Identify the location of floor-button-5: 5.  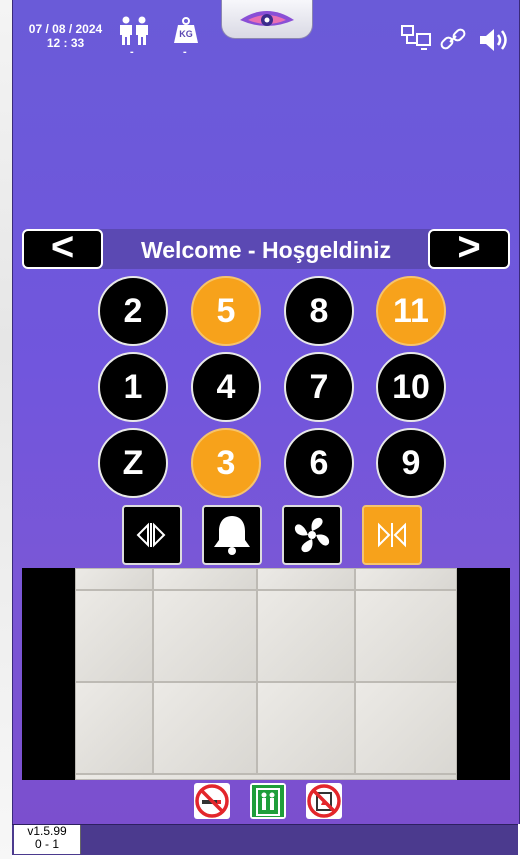
(226, 311).